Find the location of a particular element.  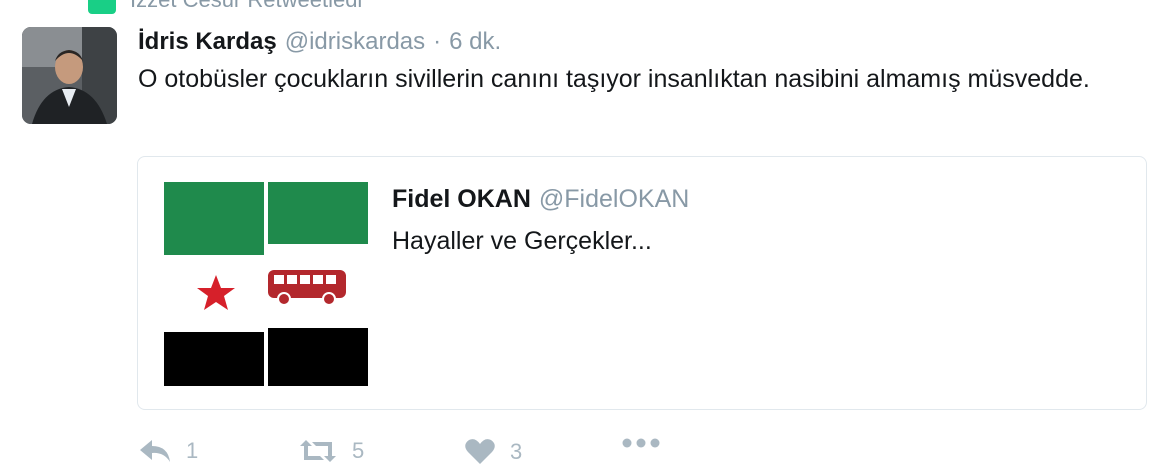

quoted-tweet-header: Fidel OKAN @FidelOKAN is located at coordinates (540, 202).